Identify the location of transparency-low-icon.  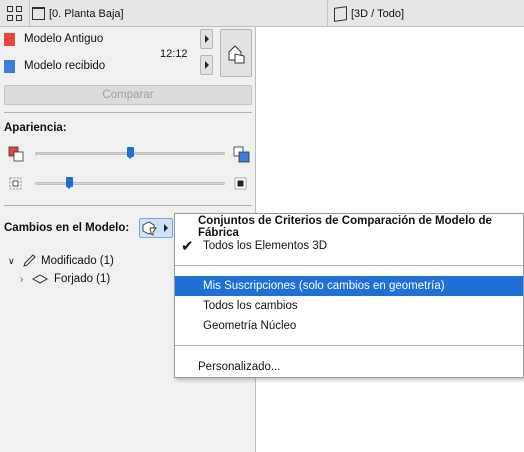
(15, 183).